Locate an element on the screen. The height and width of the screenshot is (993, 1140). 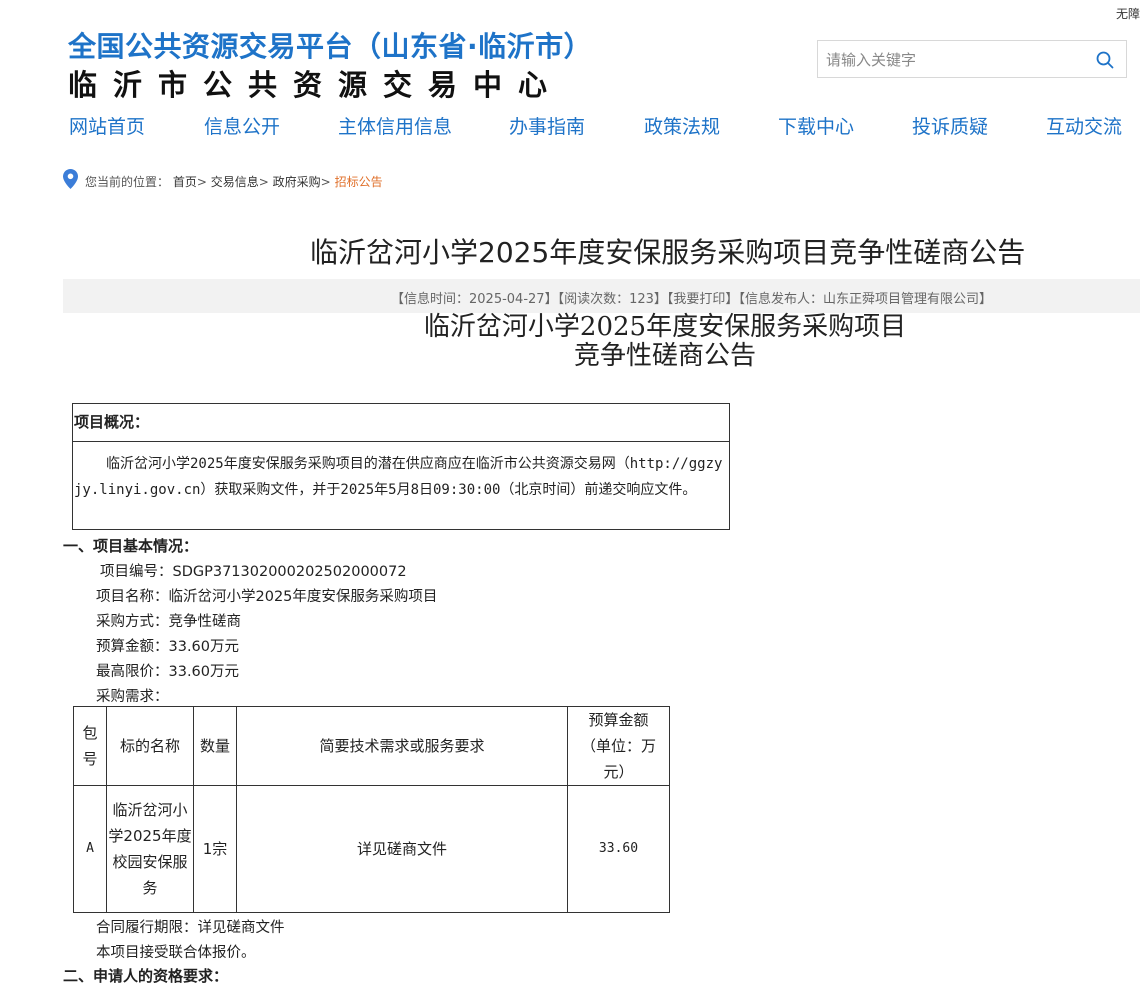
search-icon is located at coordinates (1105, 60).